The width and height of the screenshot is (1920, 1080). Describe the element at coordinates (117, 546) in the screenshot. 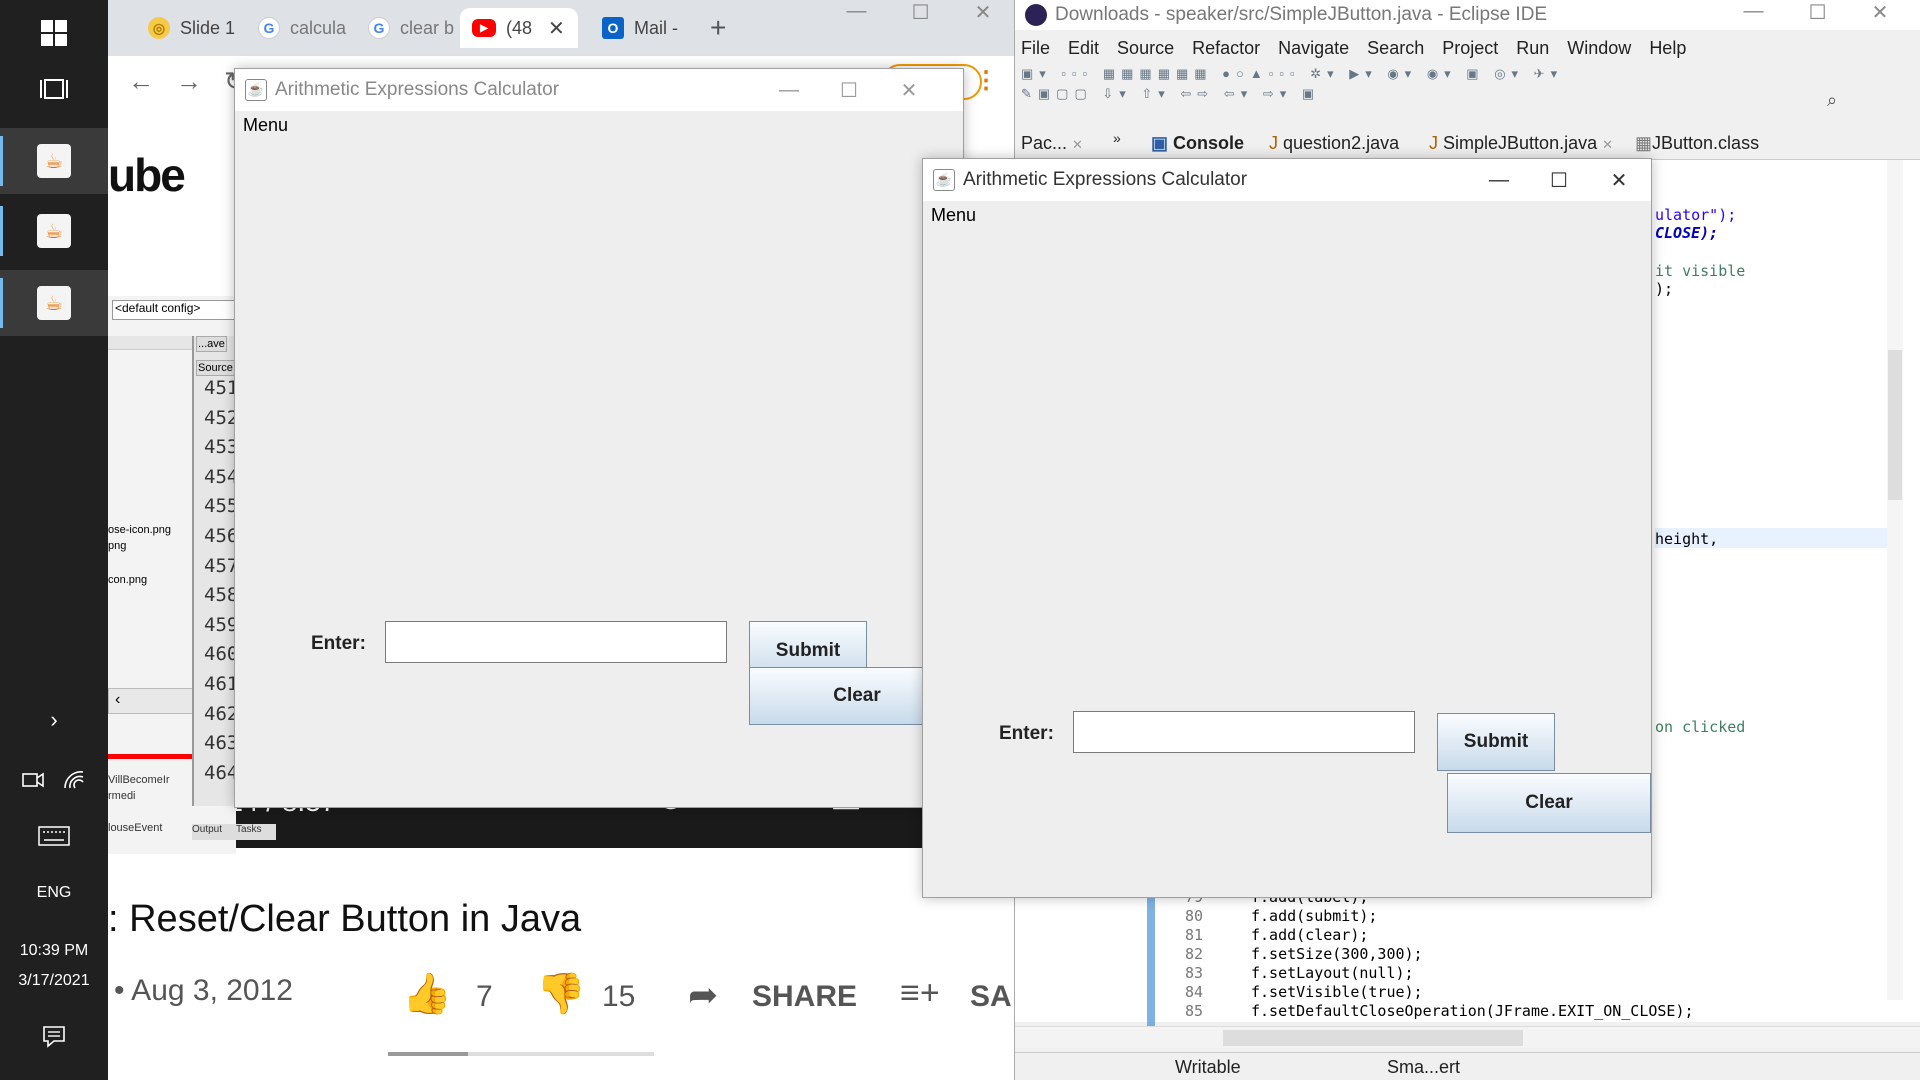

I see `file-item-1: png` at that location.